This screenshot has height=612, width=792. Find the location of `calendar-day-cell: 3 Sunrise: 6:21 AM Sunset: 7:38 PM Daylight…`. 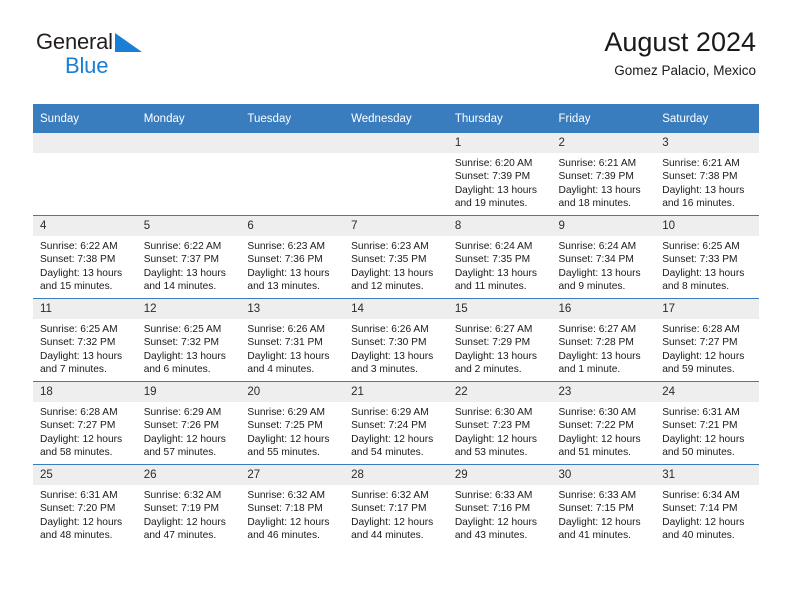

calendar-day-cell: 3 Sunrise: 6:21 AM Sunset: 7:38 PM Daylight… is located at coordinates (707, 174).